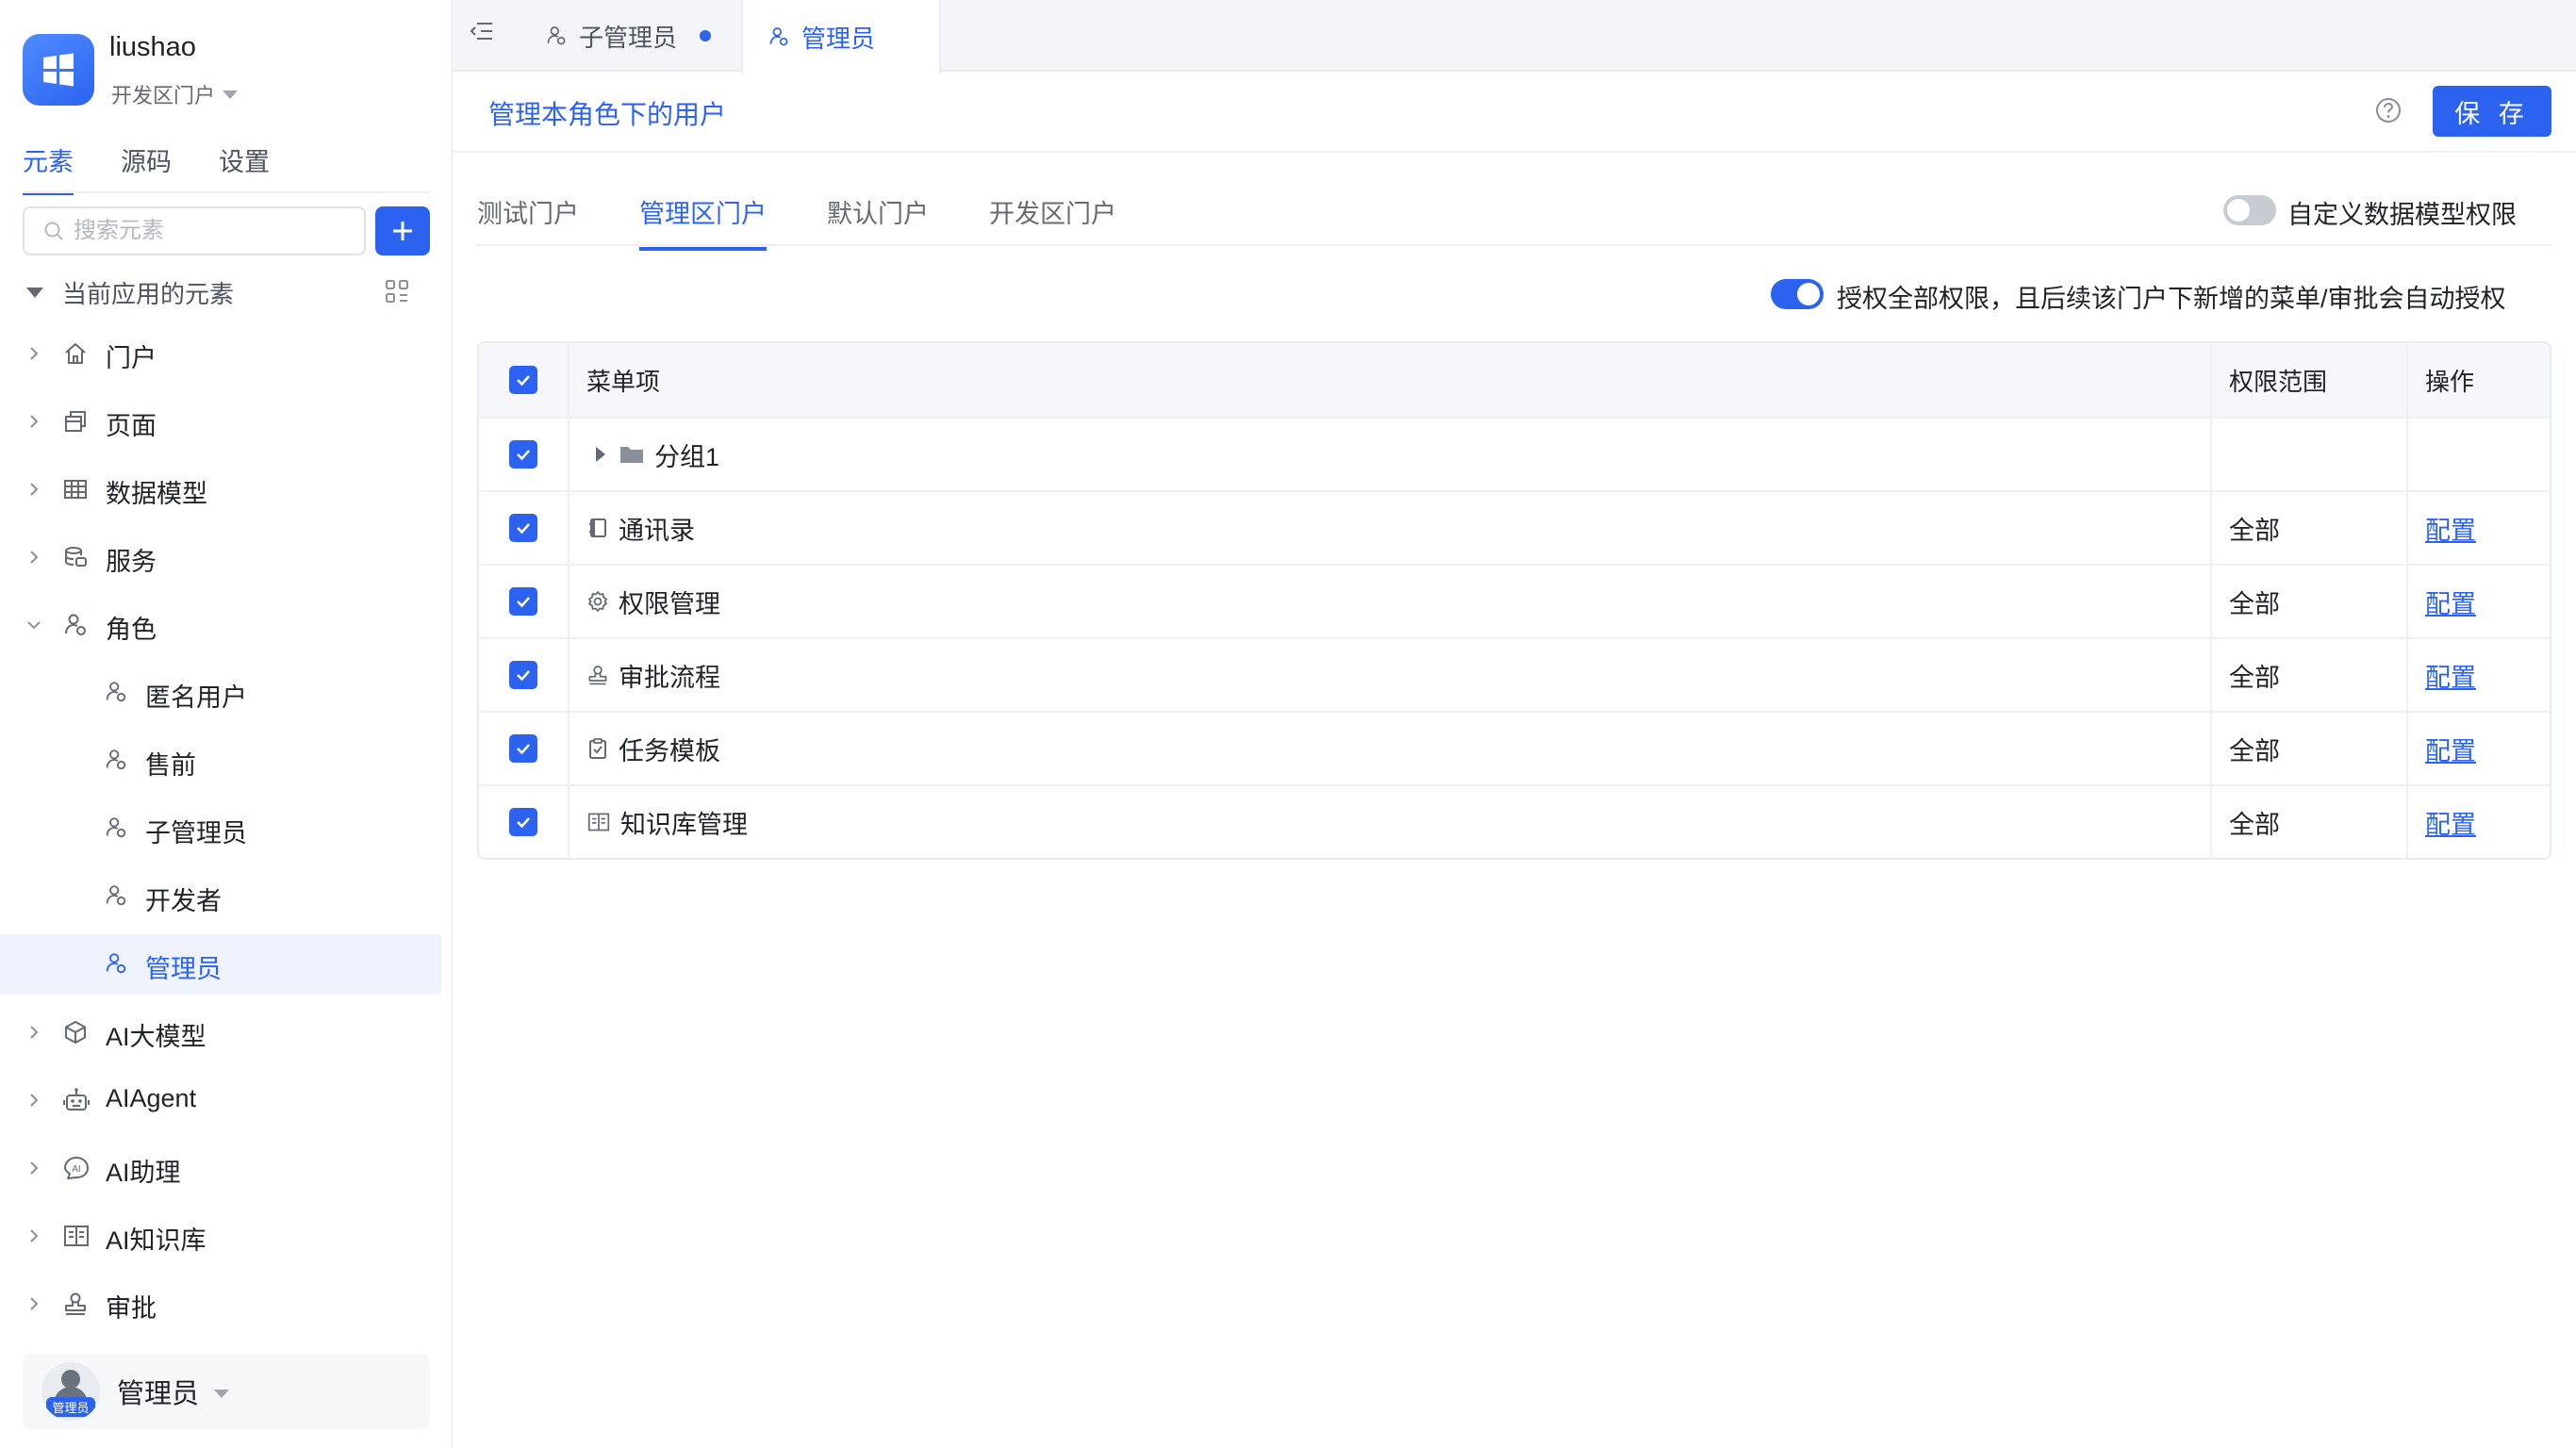 The height and width of the screenshot is (1448, 2576). Describe the element at coordinates (220, 1032) in the screenshot. I see `sidebar-item-ai-model: AI大模型` at that location.